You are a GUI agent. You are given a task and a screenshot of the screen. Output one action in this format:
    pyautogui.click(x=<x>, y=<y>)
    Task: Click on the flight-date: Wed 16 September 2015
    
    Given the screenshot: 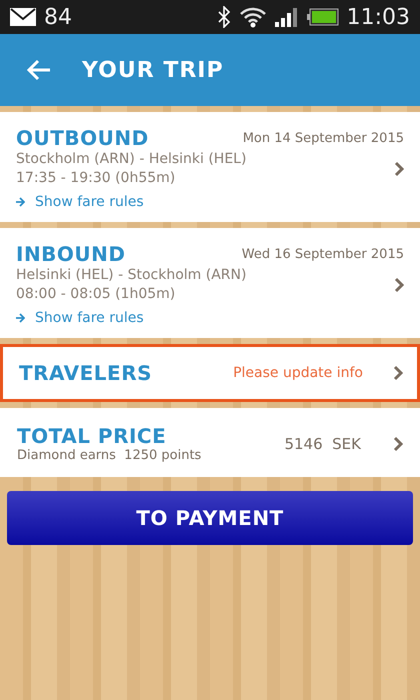 What is the action you would take?
    pyautogui.click(x=323, y=254)
    